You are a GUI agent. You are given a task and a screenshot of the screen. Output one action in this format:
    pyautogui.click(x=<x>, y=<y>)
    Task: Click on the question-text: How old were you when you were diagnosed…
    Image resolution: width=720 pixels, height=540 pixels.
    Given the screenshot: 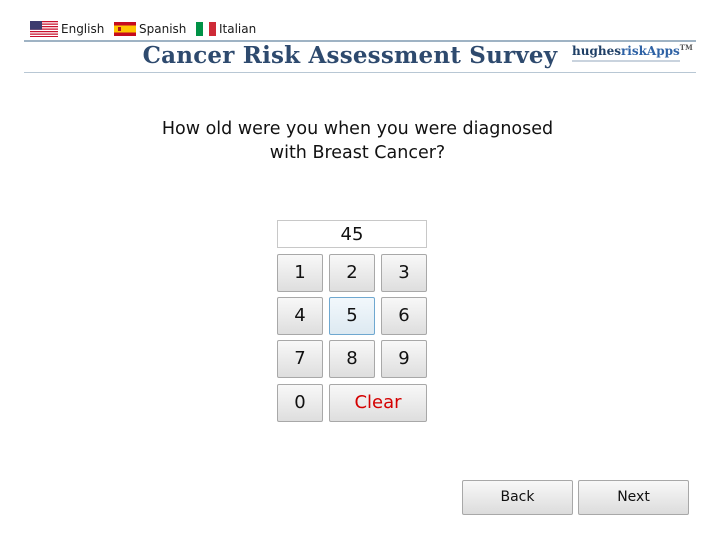 What is the action you would take?
    pyautogui.click(x=357, y=141)
    